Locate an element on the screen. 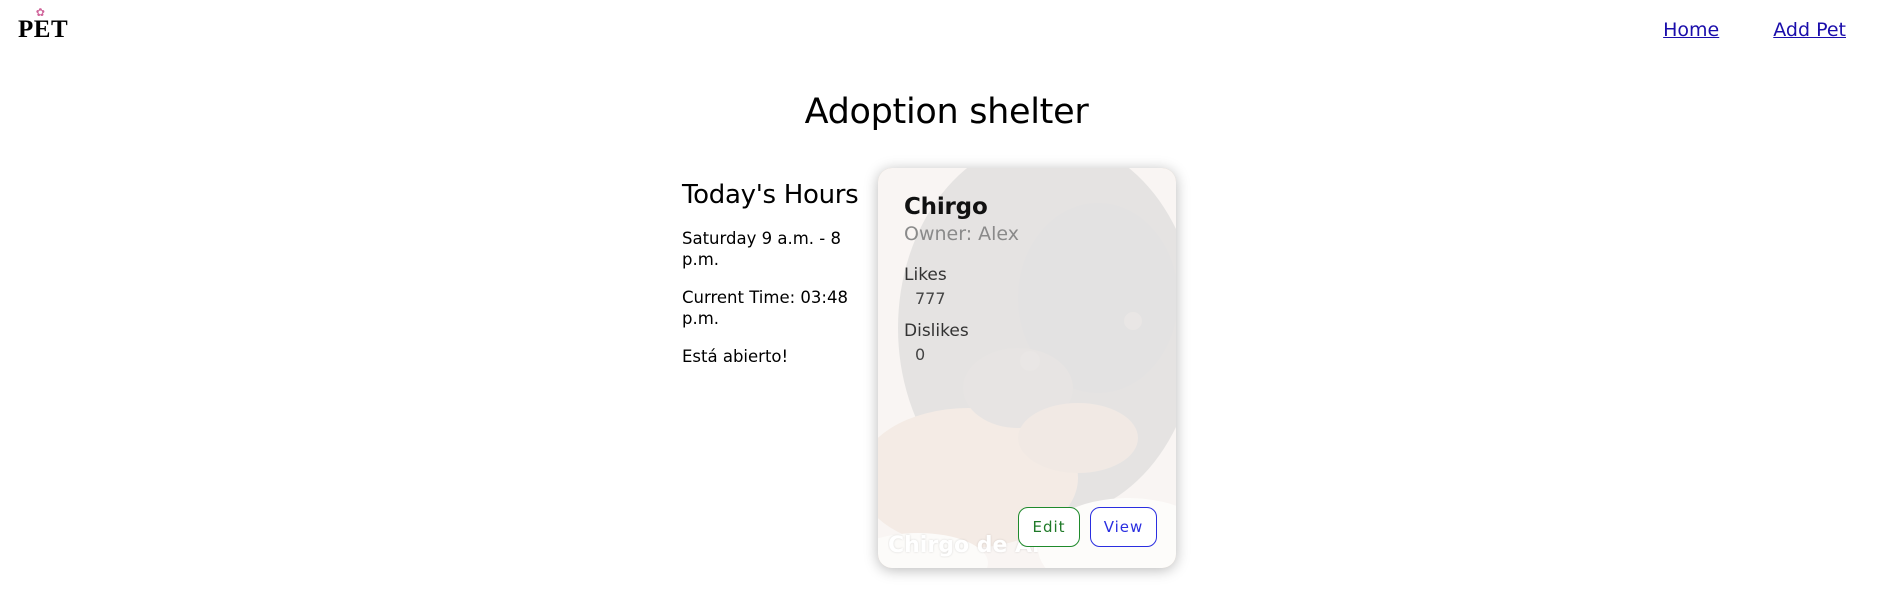 The image size is (1893, 607). edit-button: Edit is located at coordinates (1049, 527).